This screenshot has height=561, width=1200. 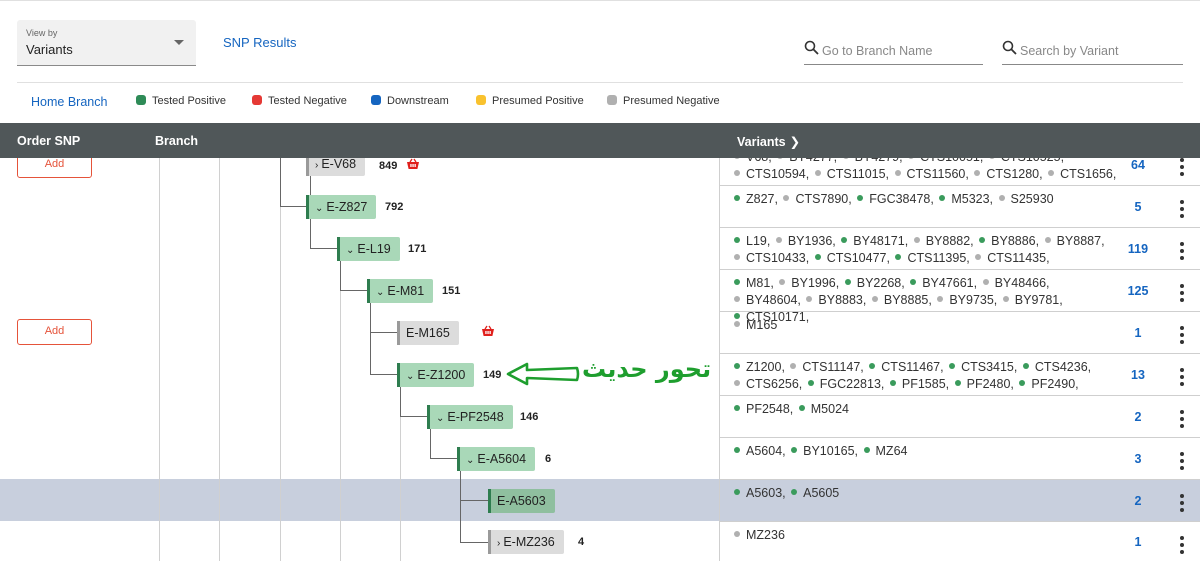 What do you see at coordinates (475, 417) in the screenshot?
I see `branch-name: E-PF2548` at bounding box center [475, 417].